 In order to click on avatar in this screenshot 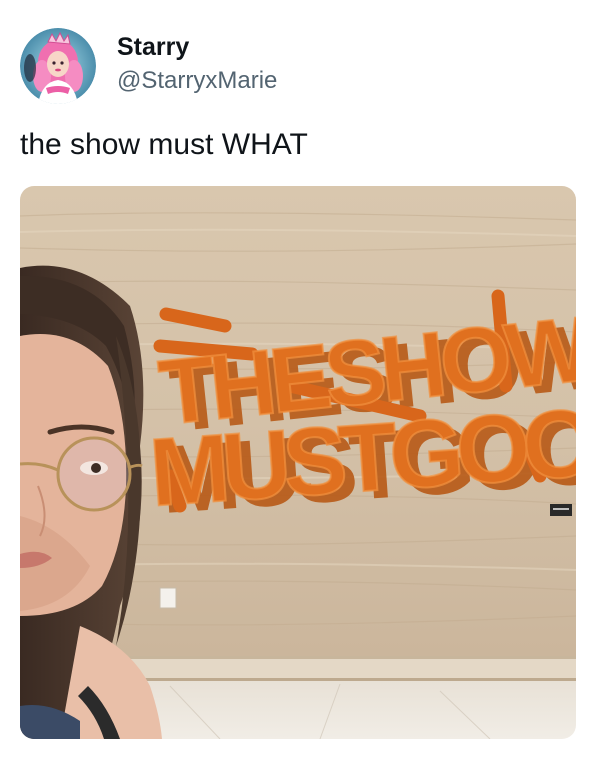, I will do `click(58, 66)`.